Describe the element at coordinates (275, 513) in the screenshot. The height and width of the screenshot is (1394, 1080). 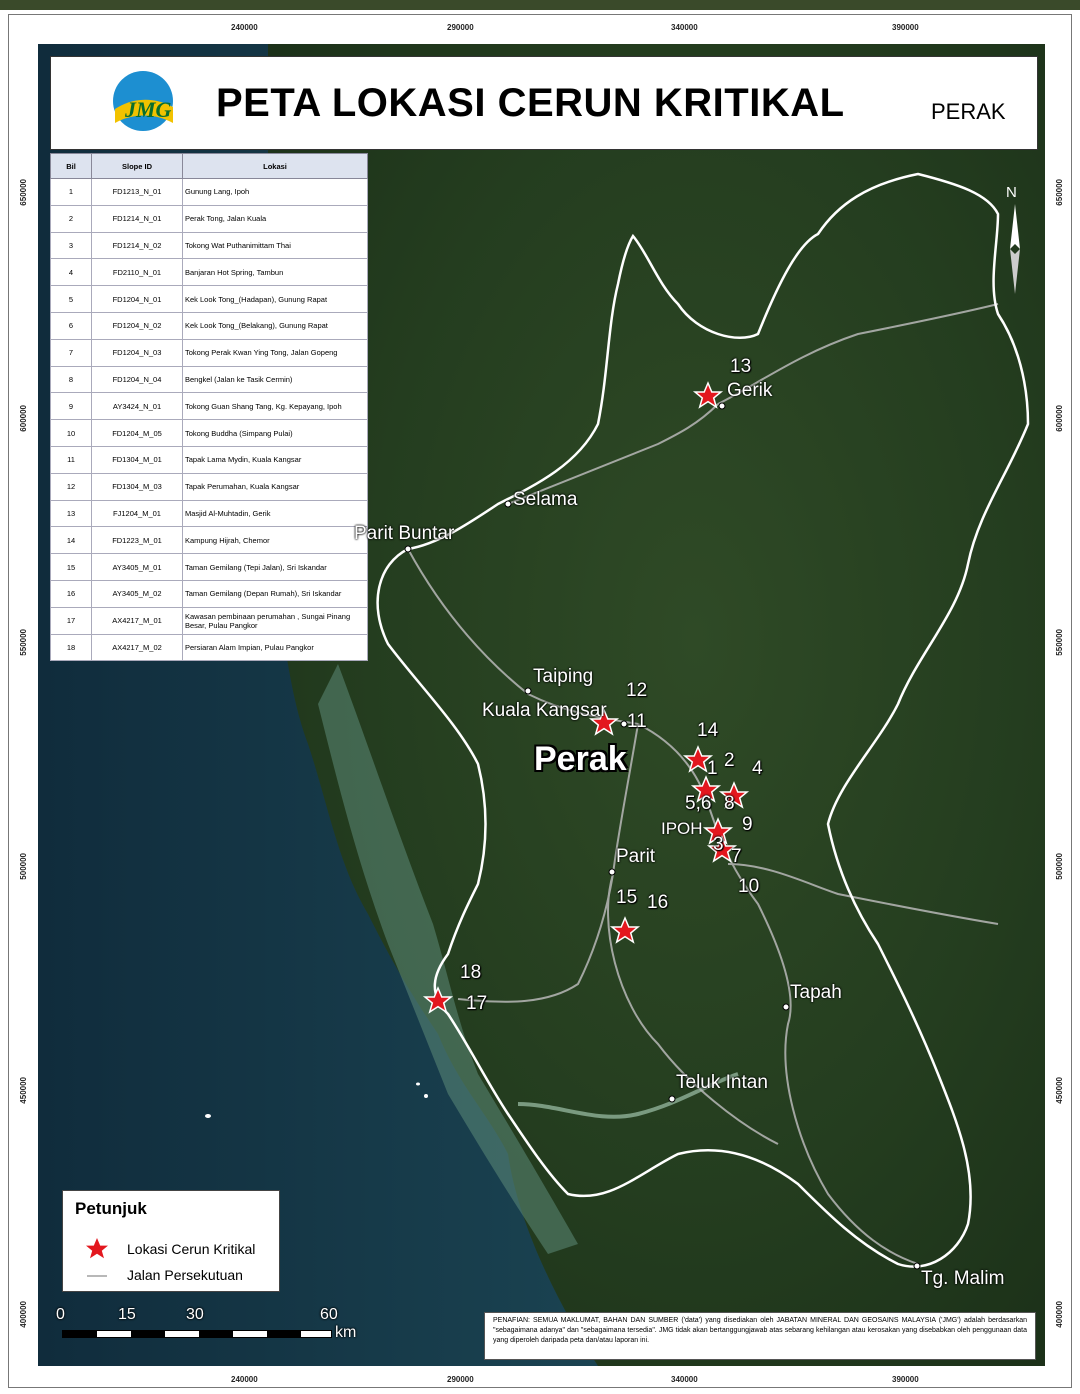
I see `table-cell-lokasi: Masjid Al-Muhtadin, Gerik` at that location.